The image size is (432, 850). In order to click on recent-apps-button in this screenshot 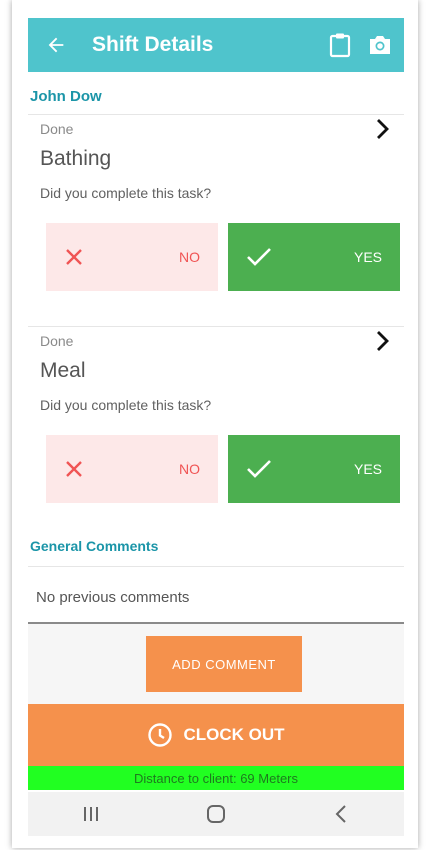, I will do `click(91, 814)`.